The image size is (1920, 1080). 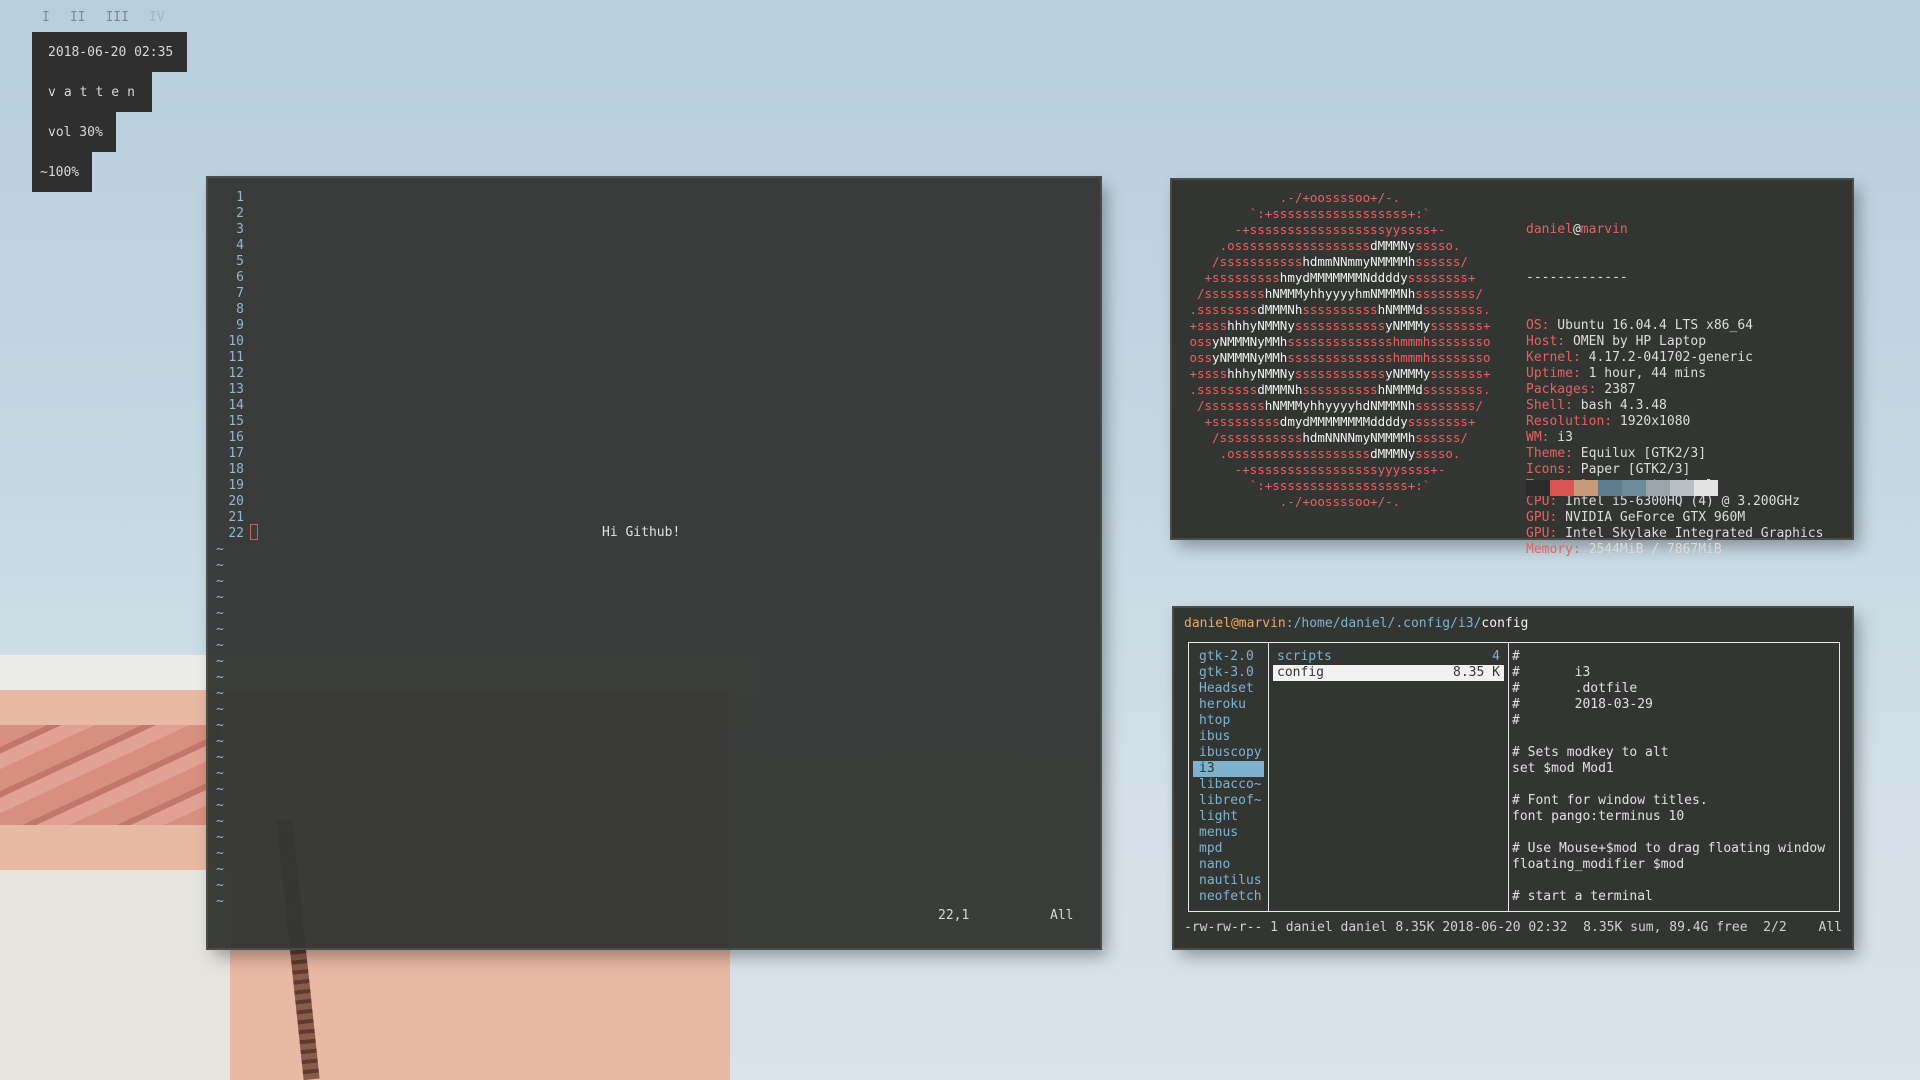 What do you see at coordinates (1388, 657) in the screenshot?
I see `file-entry: scripts 4` at bounding box center [1388, 657].